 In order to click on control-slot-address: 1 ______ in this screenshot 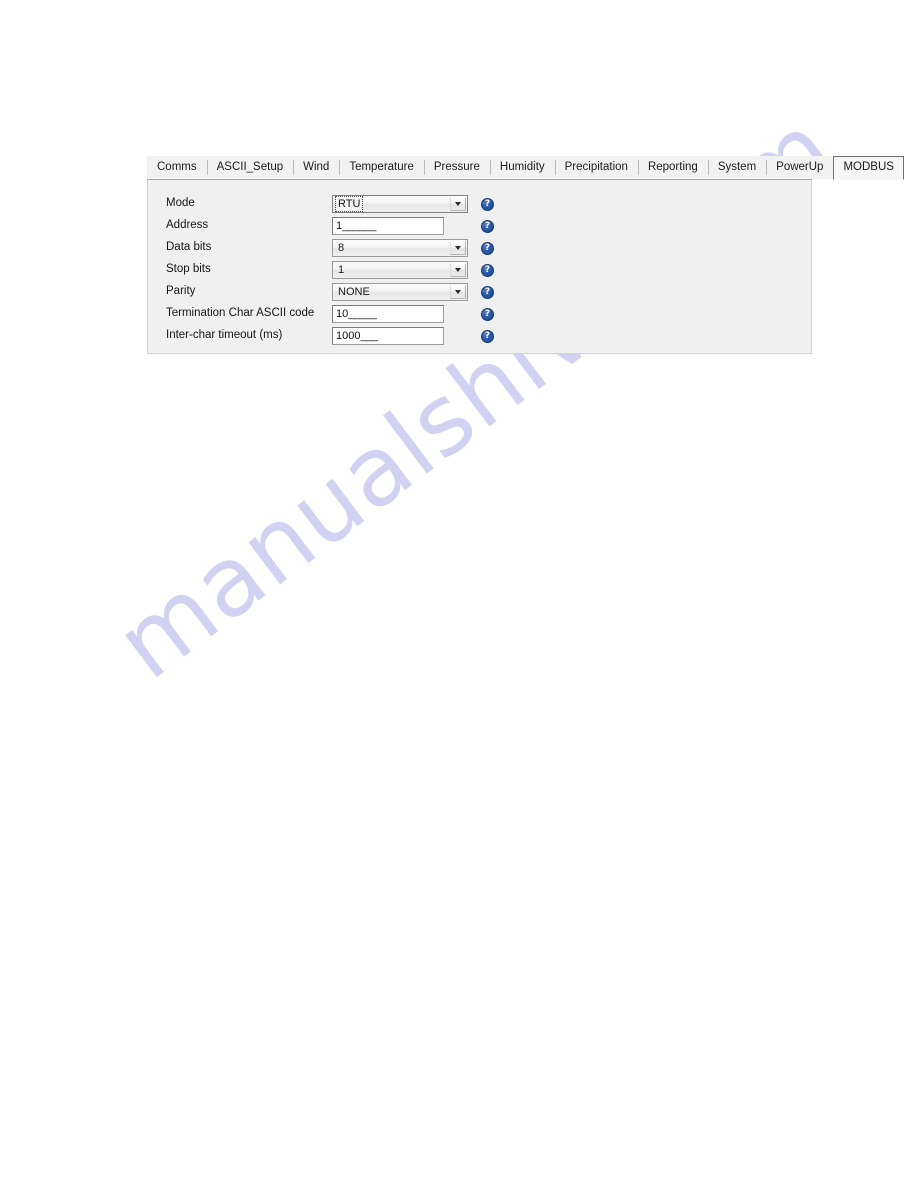, I will do `click(400, 226)`.